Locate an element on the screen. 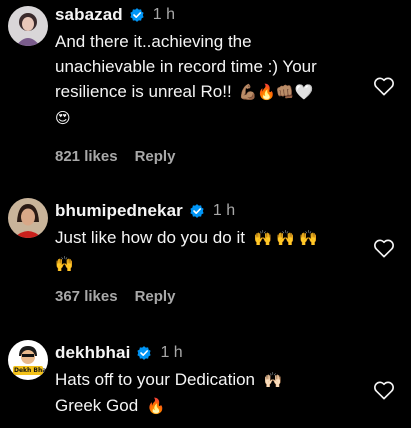  comment-meta: 821 likes Reply is located at coordinates (115, 156).